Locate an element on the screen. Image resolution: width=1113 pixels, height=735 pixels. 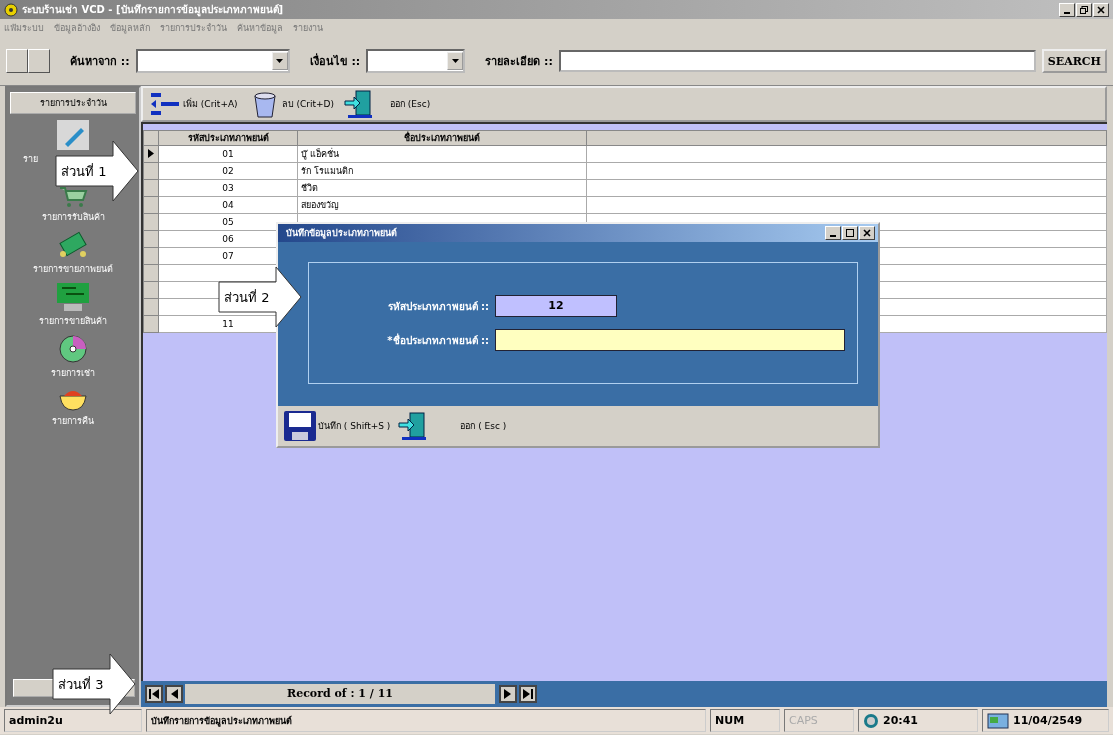
last-record-button is located at coordinates (528, 694).